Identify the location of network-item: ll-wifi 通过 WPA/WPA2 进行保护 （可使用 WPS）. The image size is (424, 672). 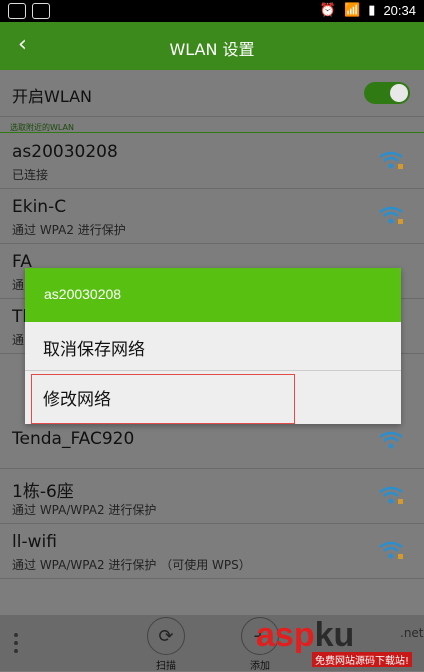
(212, 551).